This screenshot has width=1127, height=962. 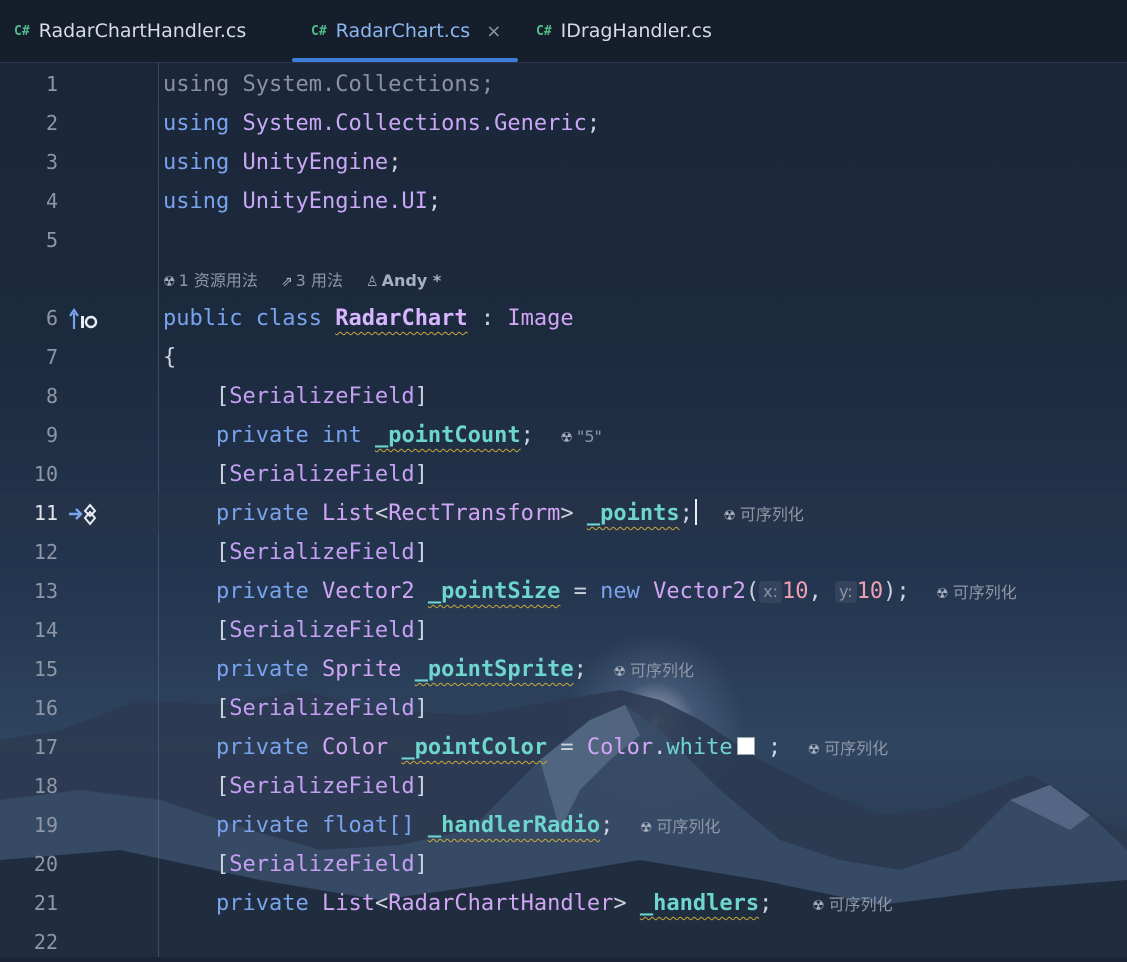 What do you see at coordinates (563, 84) in the screenshot?
I see `code-line: 1 using System.Collections;` at bounding box center [563, 84].